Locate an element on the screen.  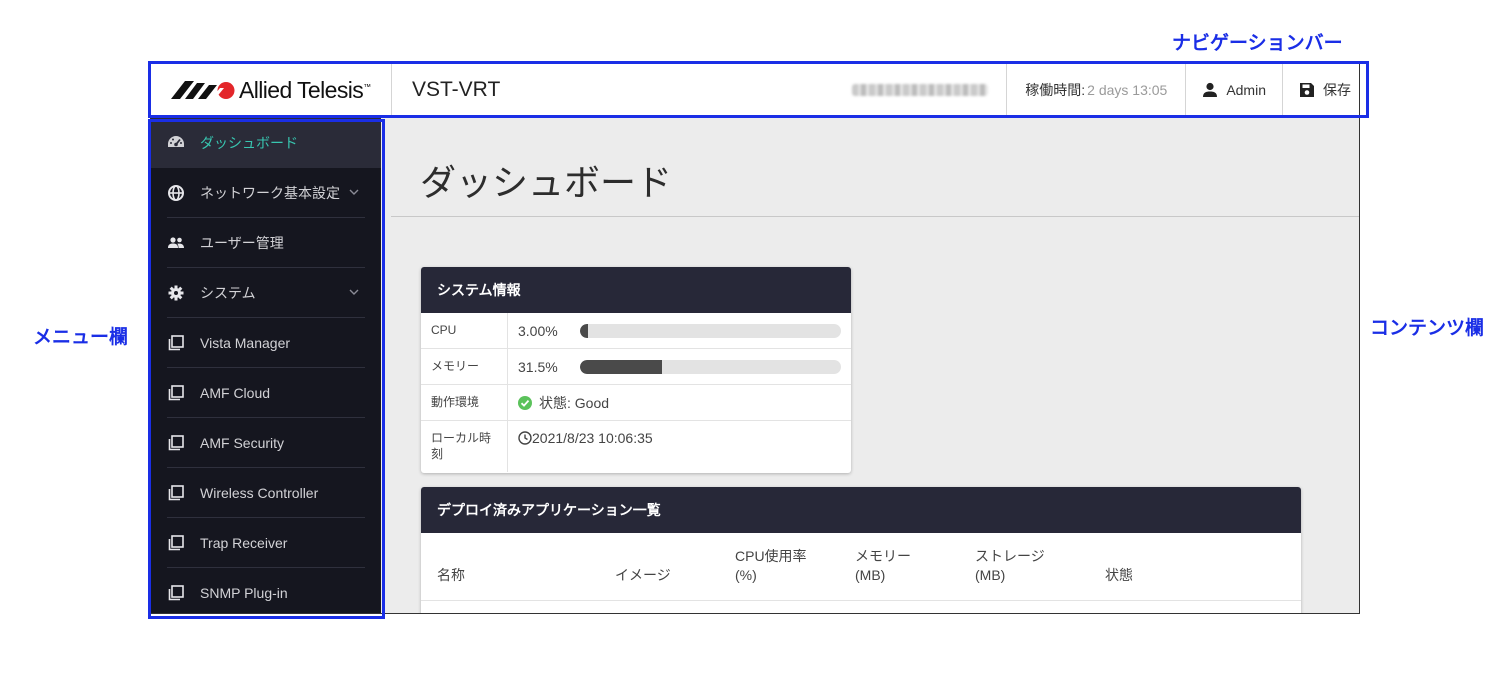
local-time-label: ローカル時刻 is located at coordinates (464, 446).